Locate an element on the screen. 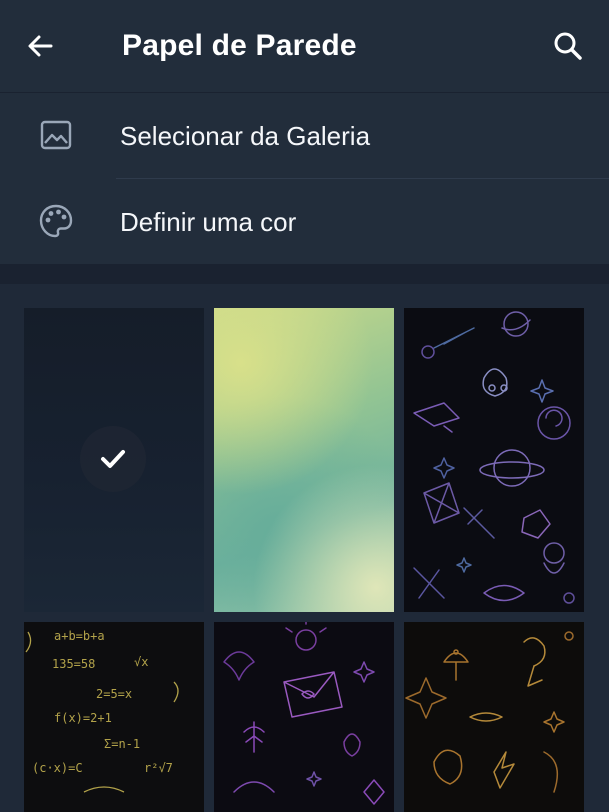  app-header: Papel de Parede is located at coordinates (304, 46).